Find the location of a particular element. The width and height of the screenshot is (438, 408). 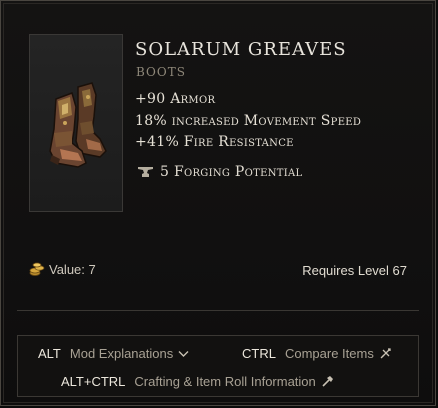

item-image-frame is located at coordinates (76, 123).